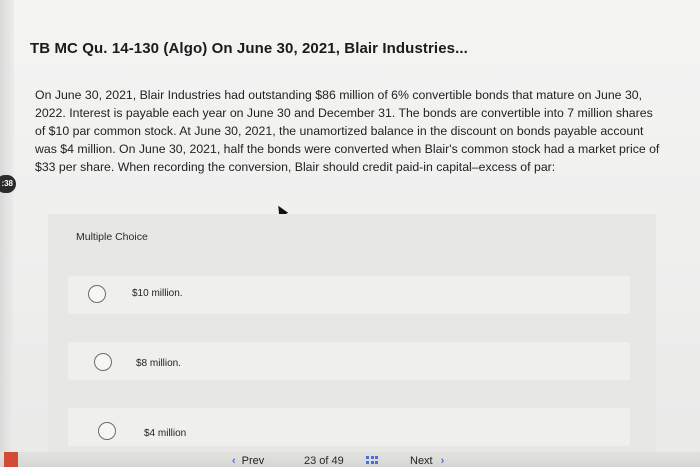  I want to click on next-button: Next ›, so click(427, 461).